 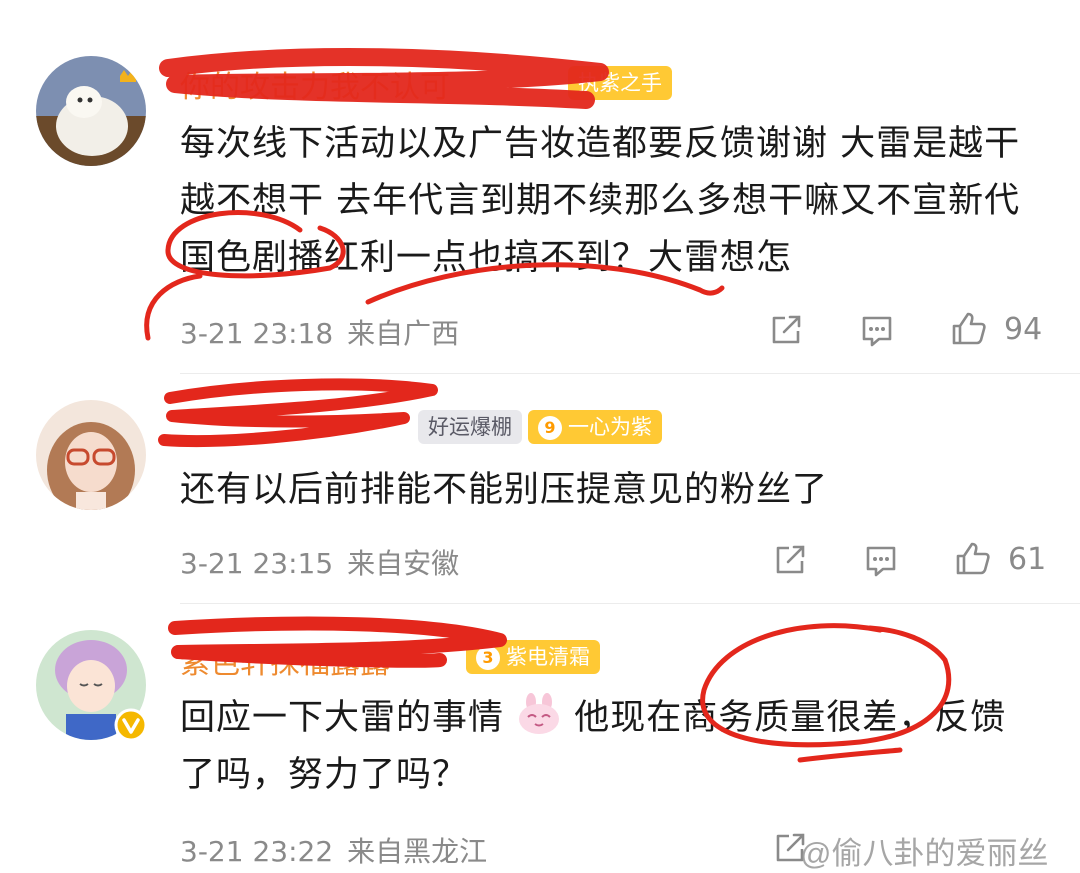 I want to click on username: 你的攻击力我不认可, so click(x=315, y=84).